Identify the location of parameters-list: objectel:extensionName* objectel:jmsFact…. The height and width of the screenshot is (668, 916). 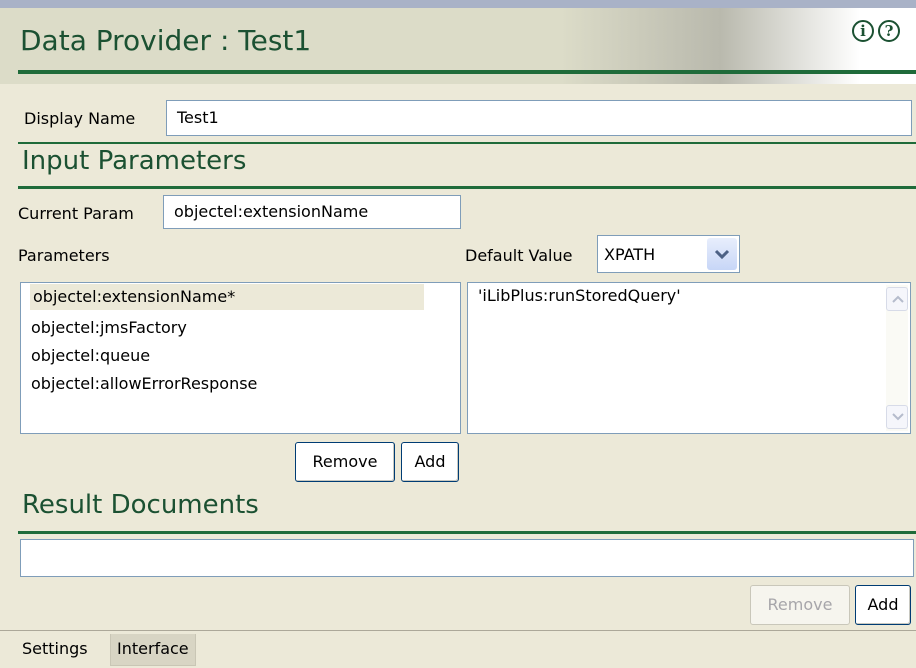
(240, 358).